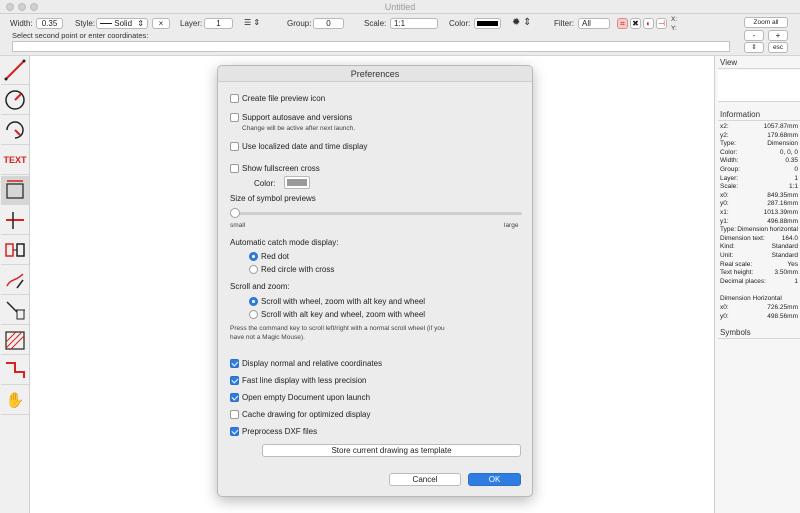  I want to click on filter-cross-icon: ✖, so click(635, 23).